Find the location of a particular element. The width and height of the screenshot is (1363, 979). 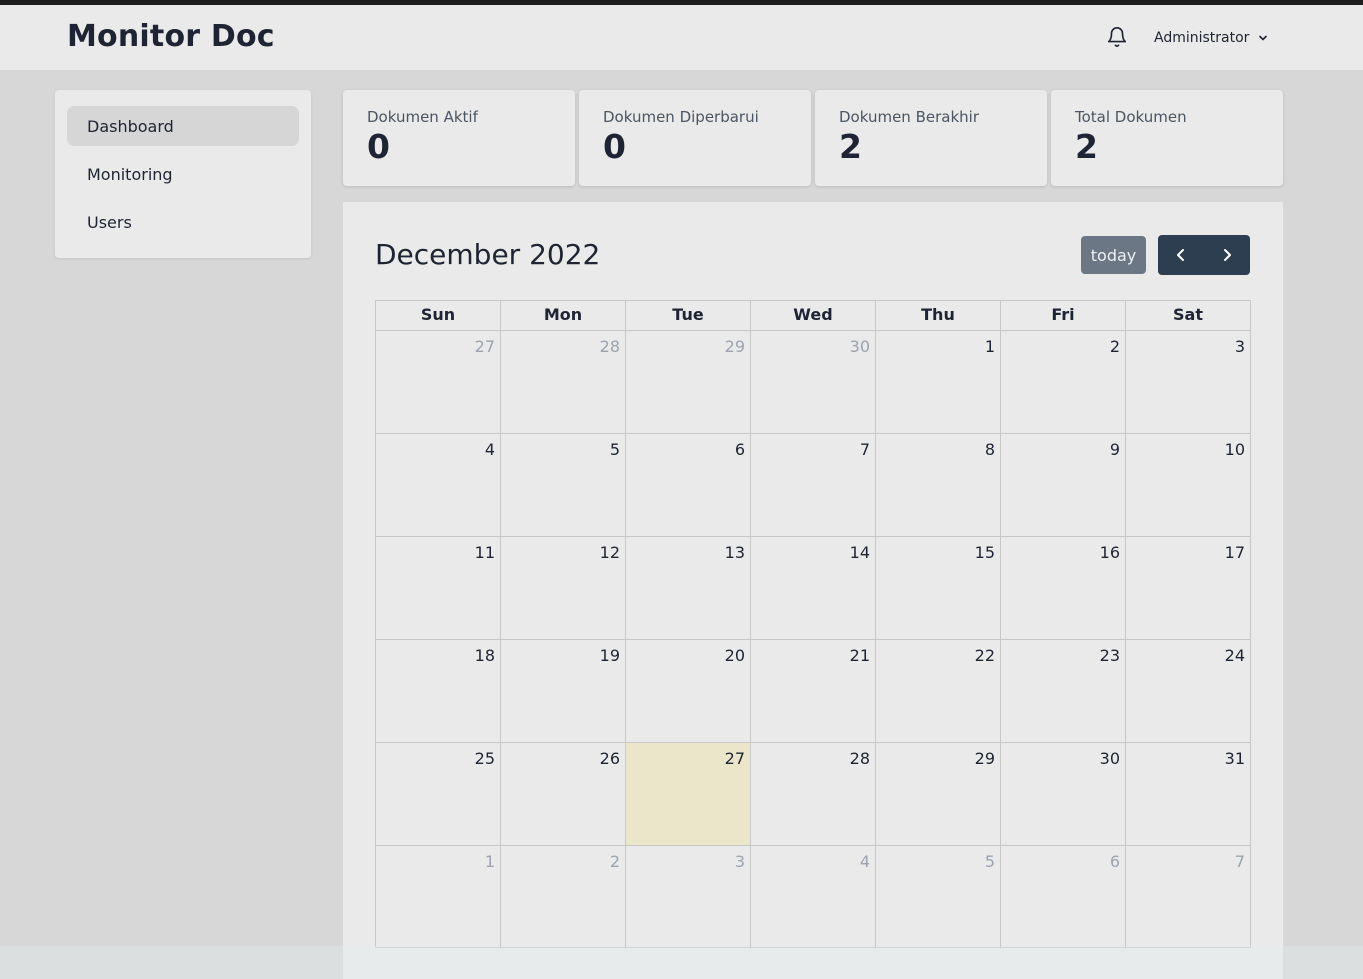

calendar-day: 11 is located at coordinates (438, 588).